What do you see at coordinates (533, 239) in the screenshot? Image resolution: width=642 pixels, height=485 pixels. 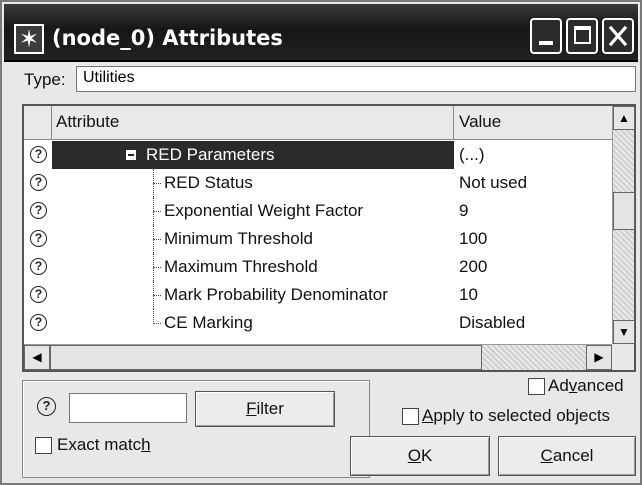 I see `value-cell: 100` at bounding box center [533, 239].